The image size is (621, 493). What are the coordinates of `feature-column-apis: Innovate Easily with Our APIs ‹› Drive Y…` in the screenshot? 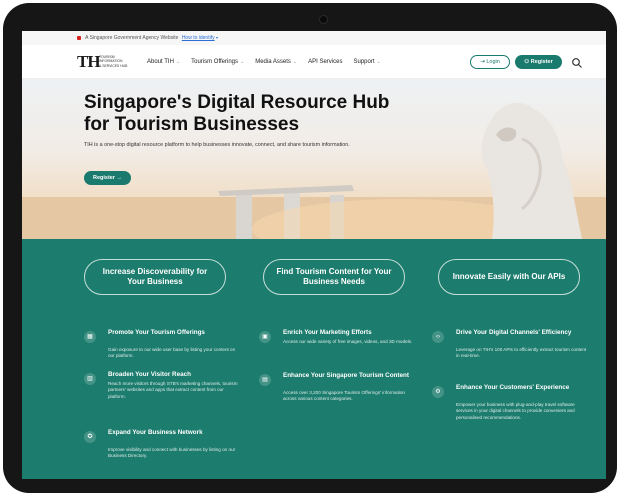 It's located at (509, 359).